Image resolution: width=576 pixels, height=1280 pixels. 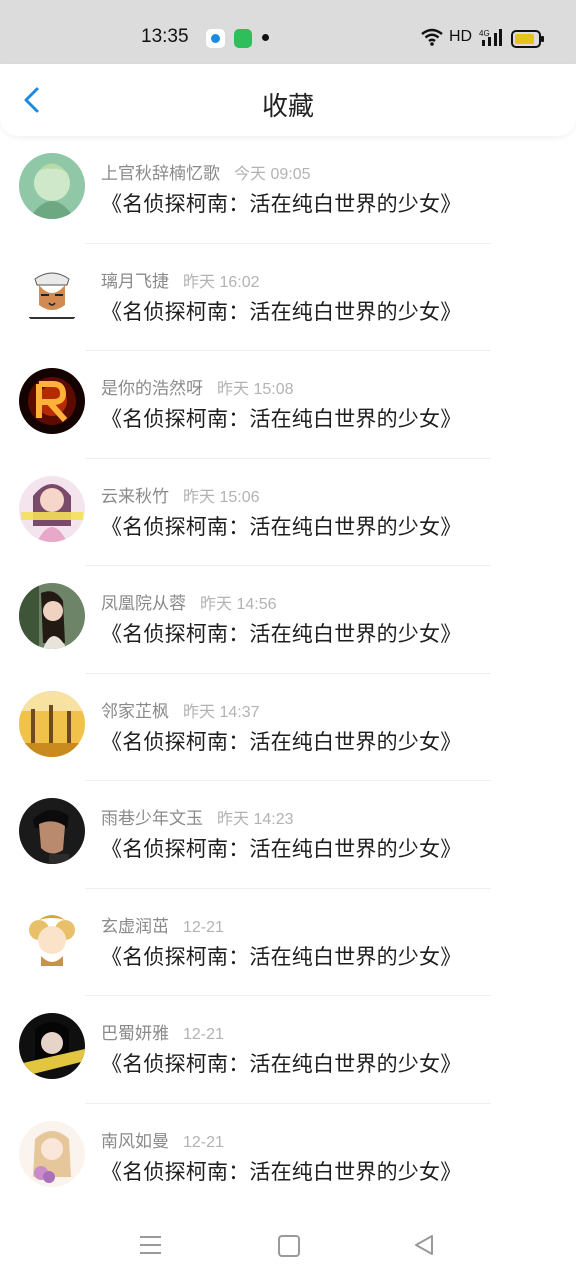 I want to click on user-name: 邻家芷枫 昨天 14:37, so click(x=180, y=709).